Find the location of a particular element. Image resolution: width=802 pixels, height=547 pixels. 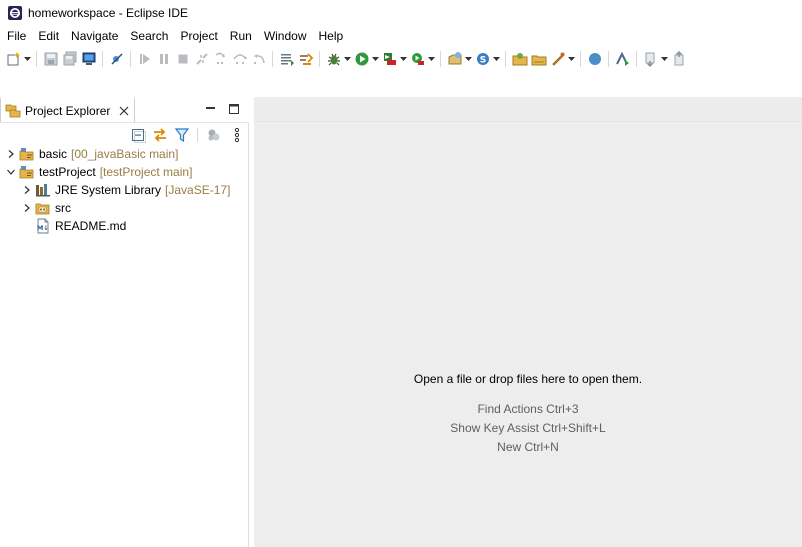

eclipse-app-icon is located at coordinates (15, 13).